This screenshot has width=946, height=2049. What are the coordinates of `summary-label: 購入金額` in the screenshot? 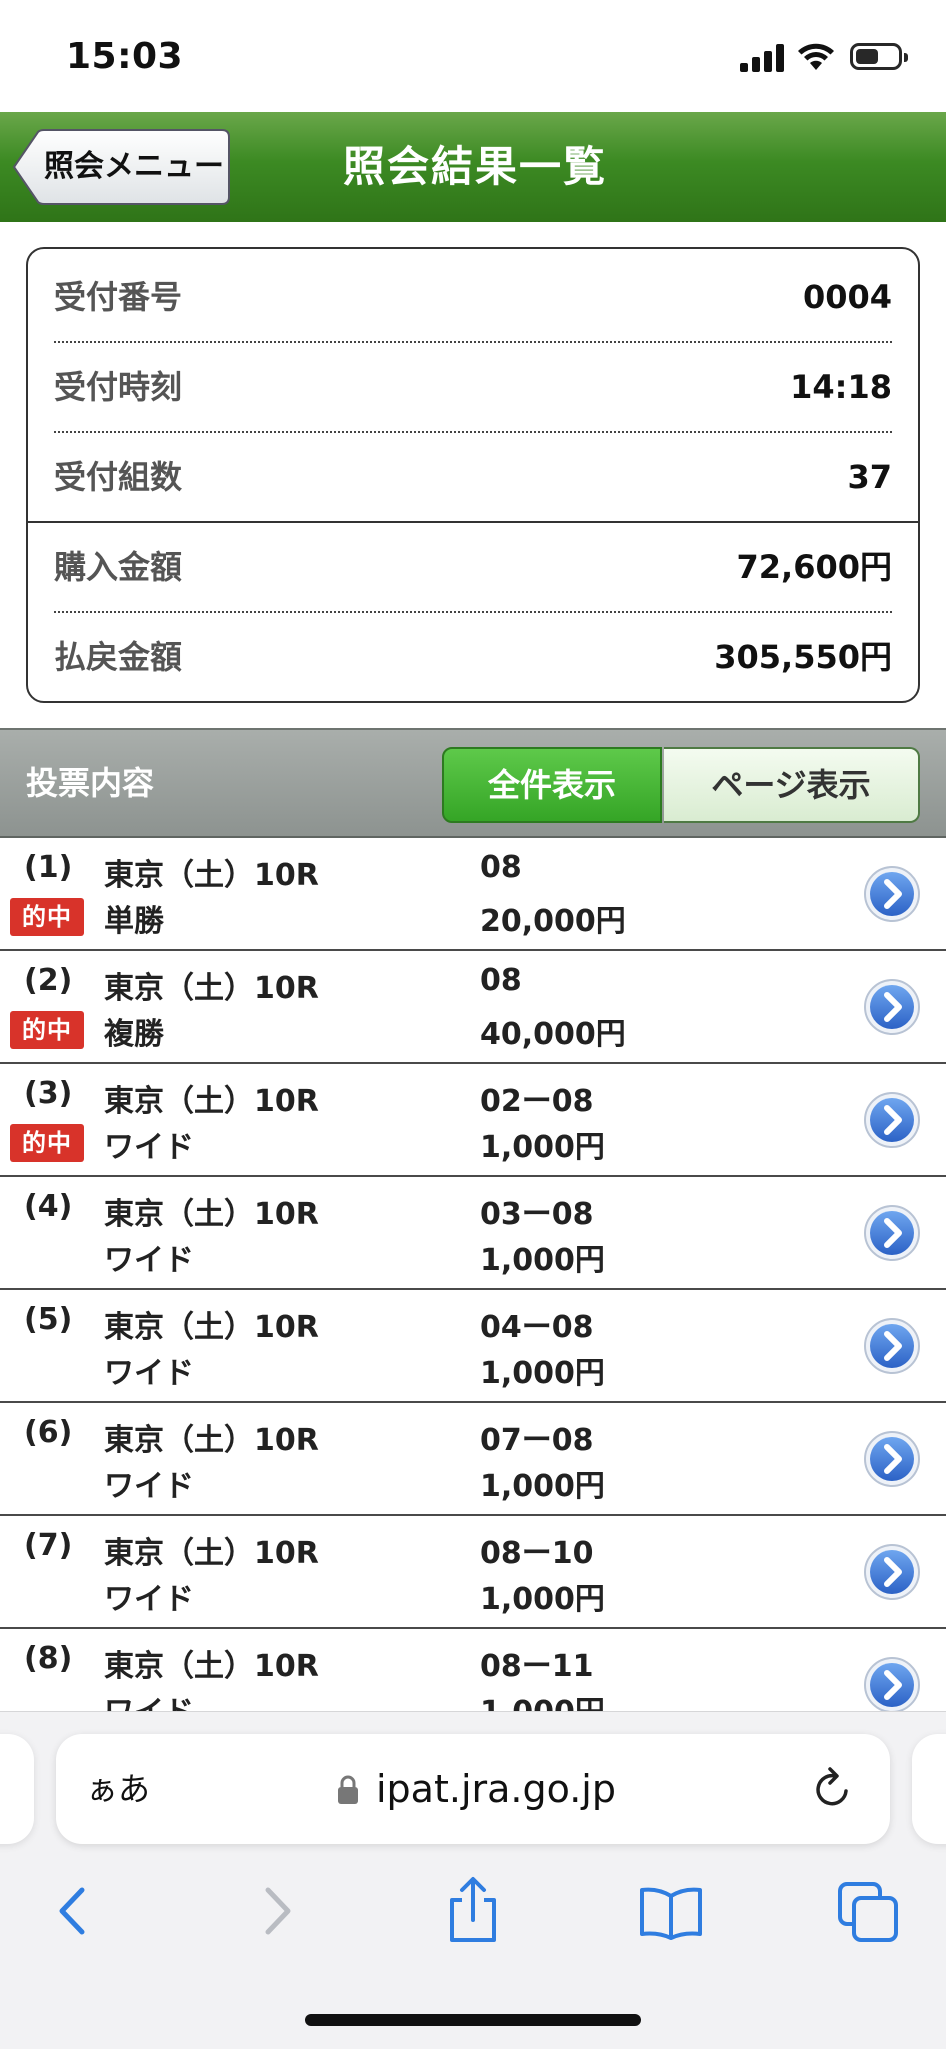 It's located at (118, 567).